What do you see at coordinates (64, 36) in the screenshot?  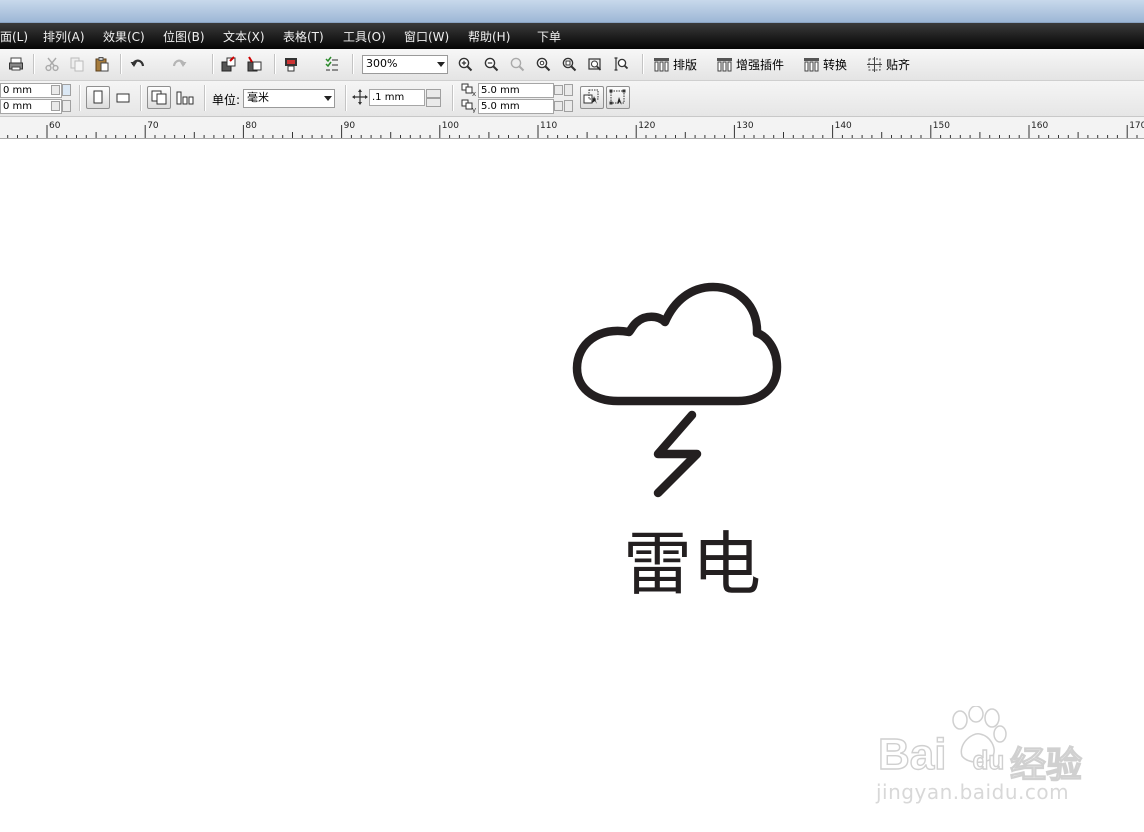 I see `menu-item-arrange: 排列(A)` at bounding box center [64, 36].